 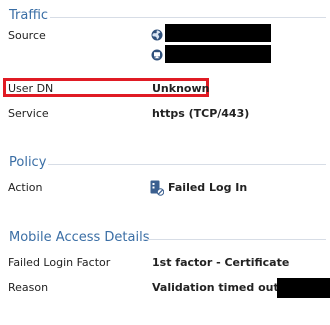 I want to click on mobile-access-section-title: Mobile Access Details, so click(x=79, y=237).